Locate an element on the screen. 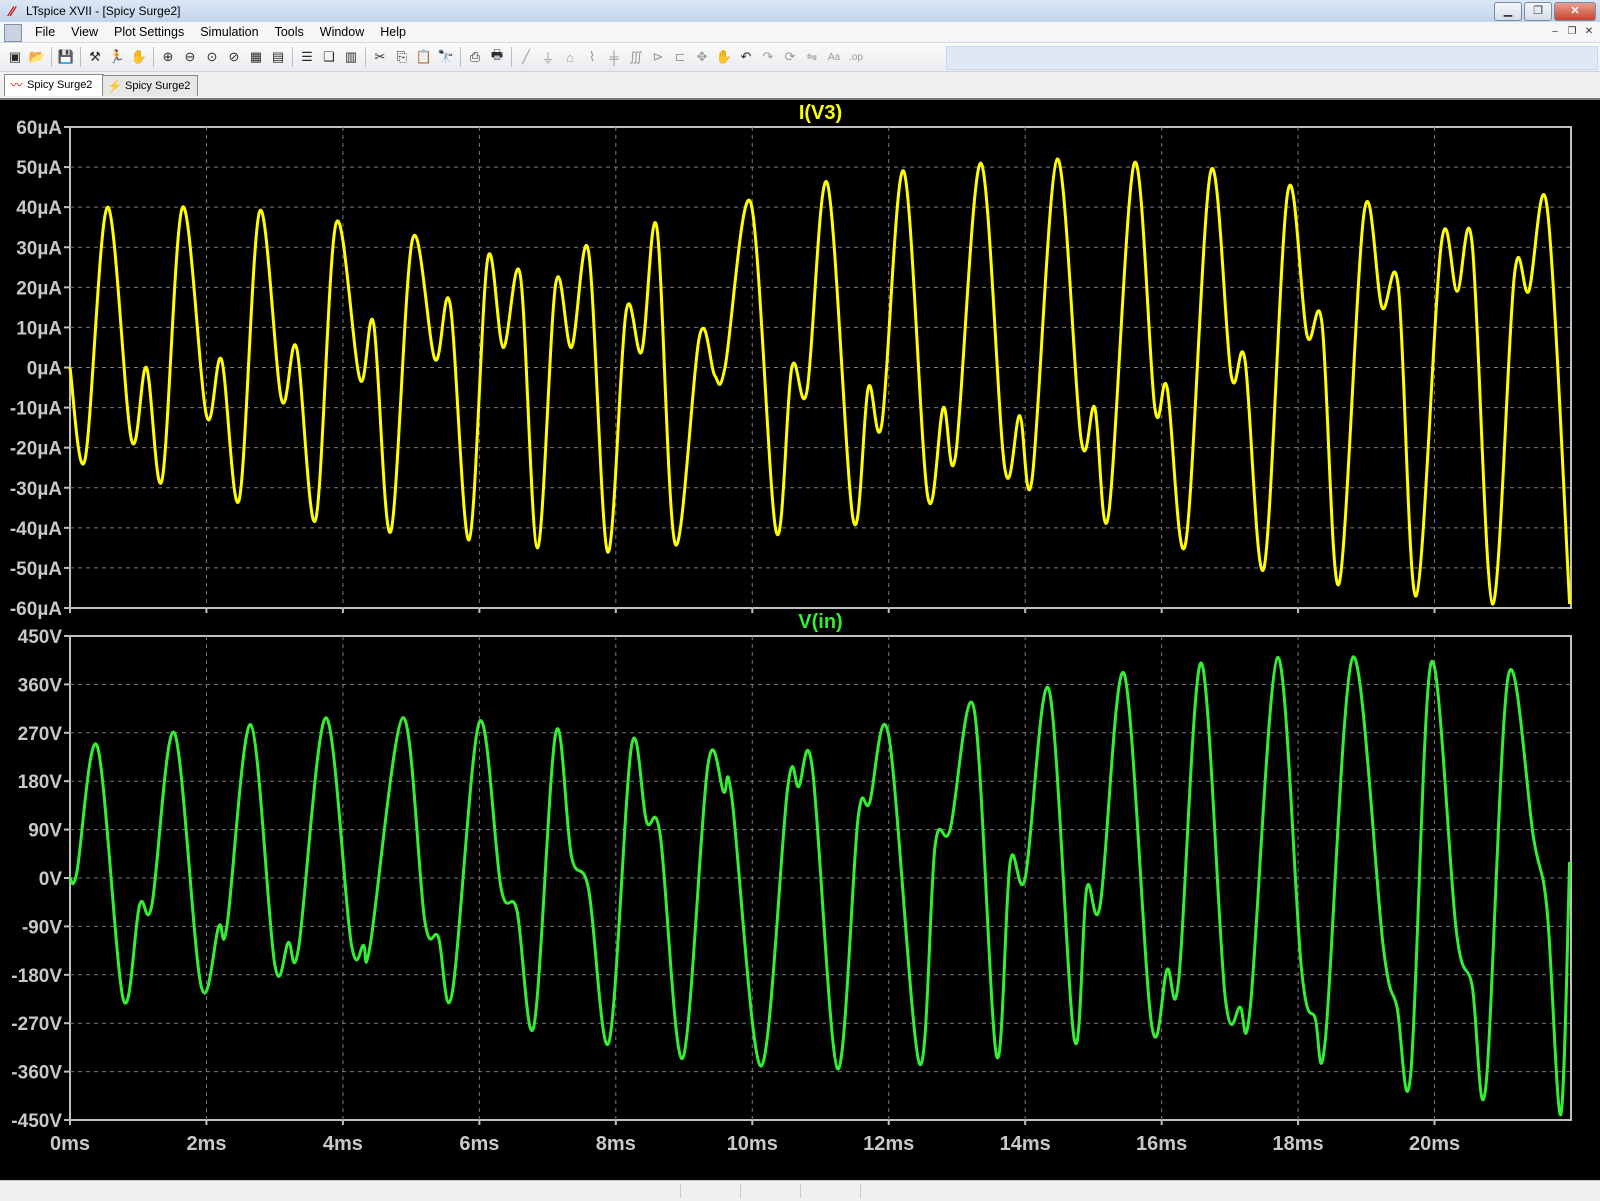 This screenshot has height=1201, width=1600. cancel-zoom-icon: ⊘ is located at coordinates (234, 56).